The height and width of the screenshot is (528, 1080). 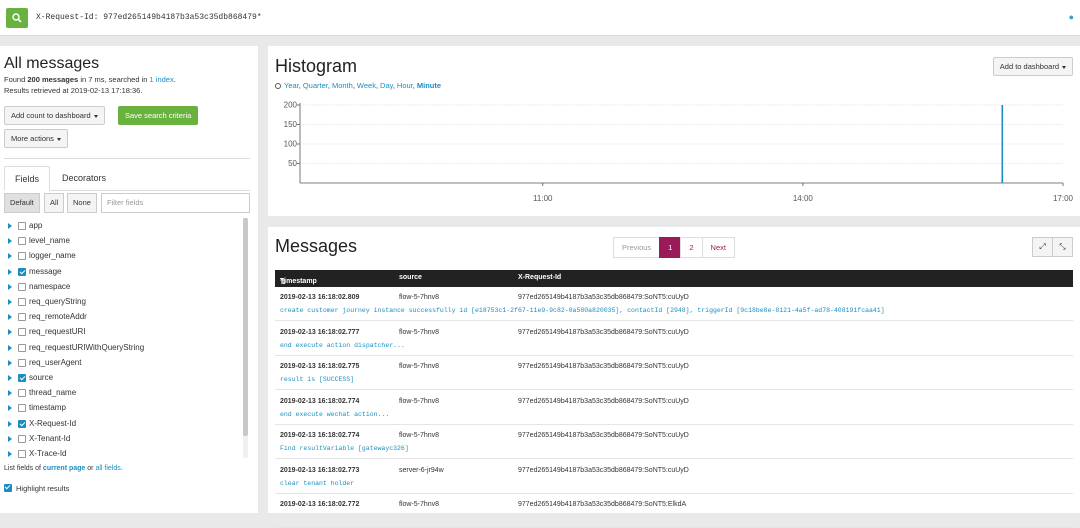 I want to click on field-item: namespace, so click(x=123, y=287).